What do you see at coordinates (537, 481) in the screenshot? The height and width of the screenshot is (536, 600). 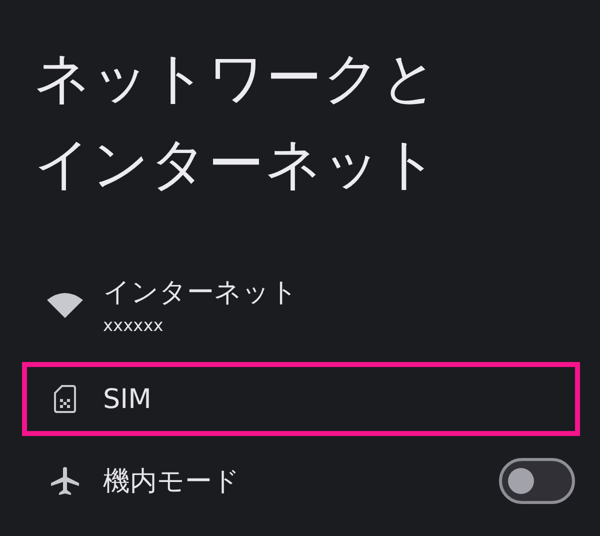 I see `toggle-switch` at bounding box center [537, 481].